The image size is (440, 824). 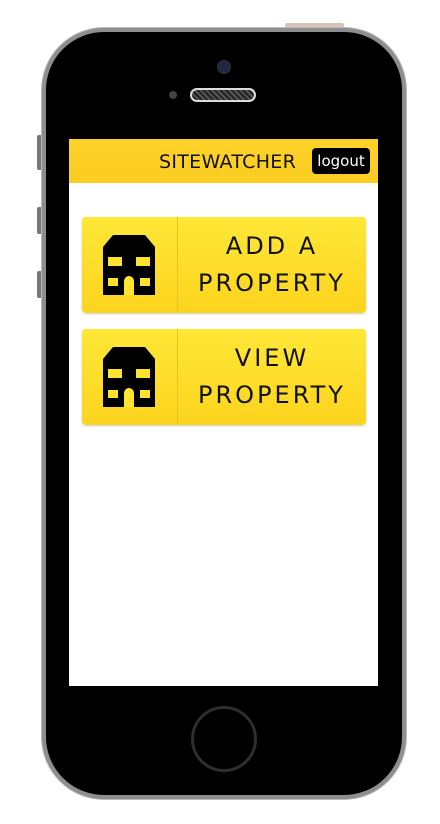 What do you see at coordinates (224, 67) in the screenshot?
I see `camera` at bounding box center [224, 67].